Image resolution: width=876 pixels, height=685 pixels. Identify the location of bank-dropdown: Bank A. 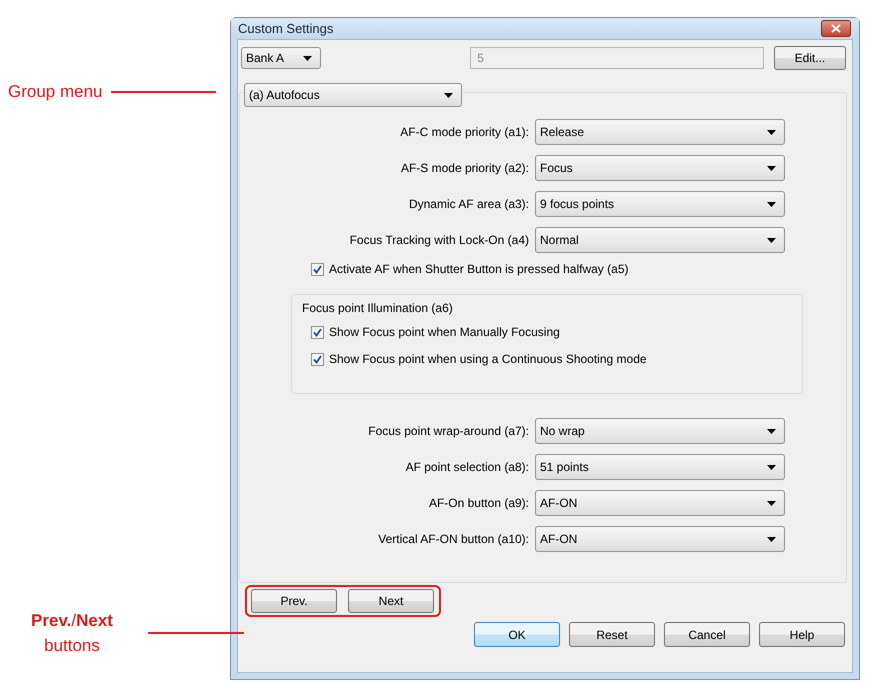
(281, 58).